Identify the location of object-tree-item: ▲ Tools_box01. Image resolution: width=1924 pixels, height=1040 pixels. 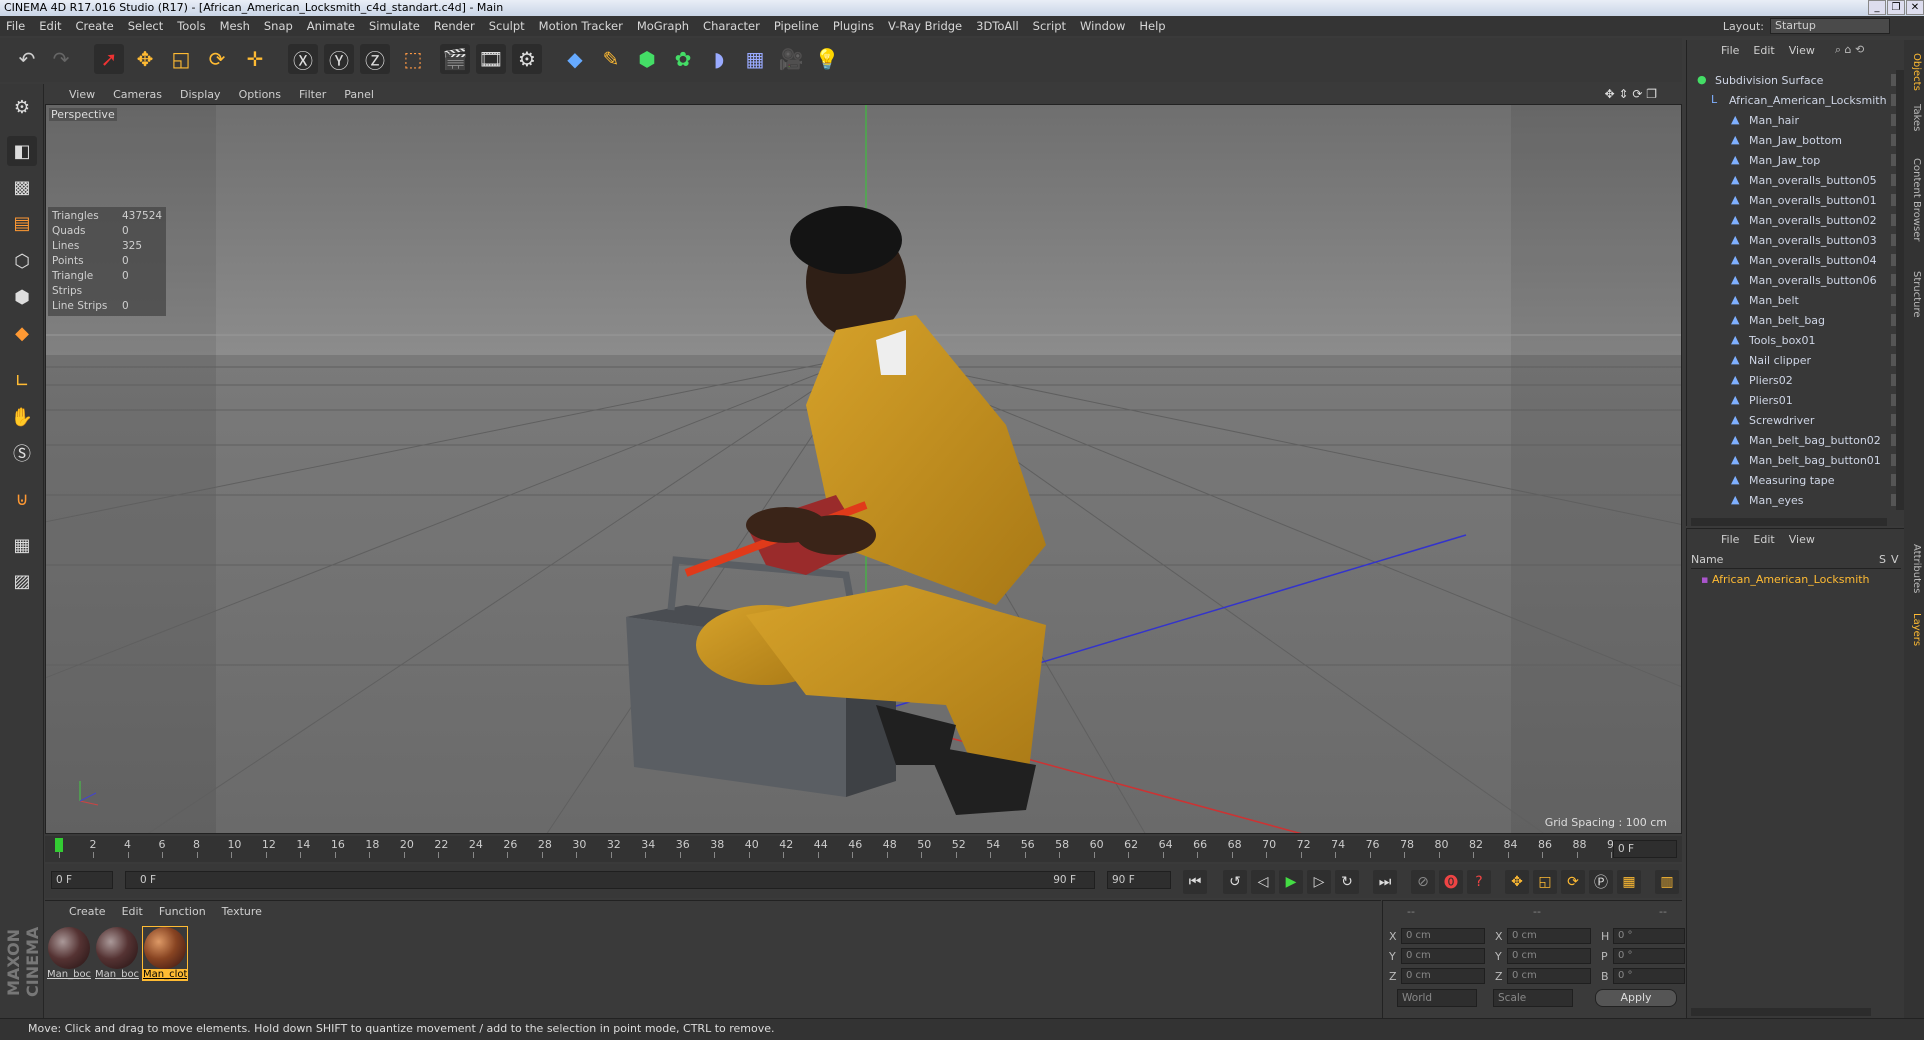
(1794, 340).